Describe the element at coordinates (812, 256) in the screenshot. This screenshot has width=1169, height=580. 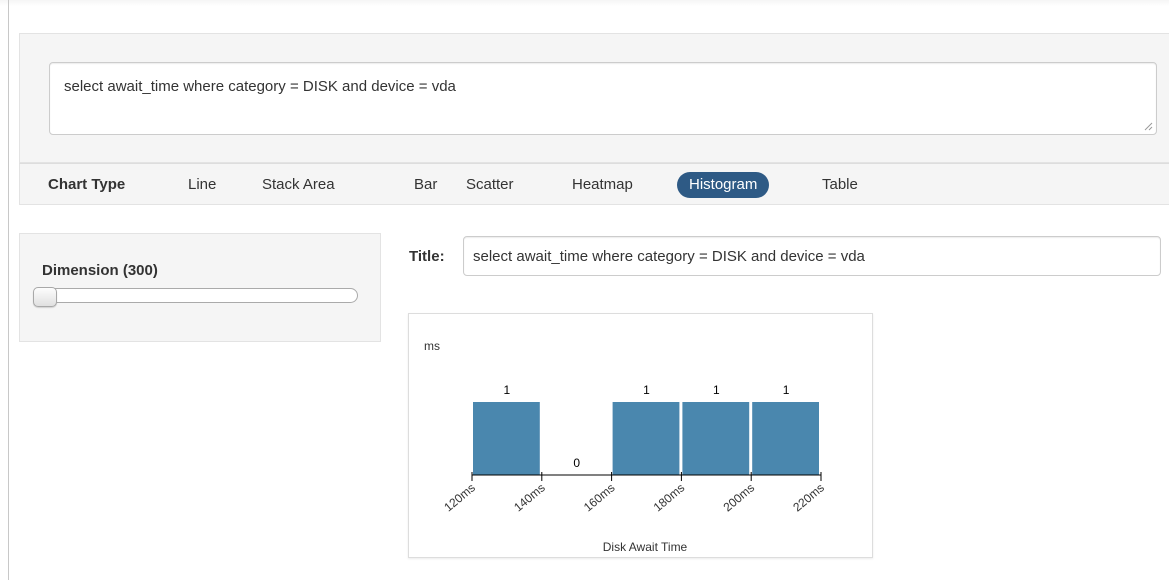
I see `title-input` at that location.